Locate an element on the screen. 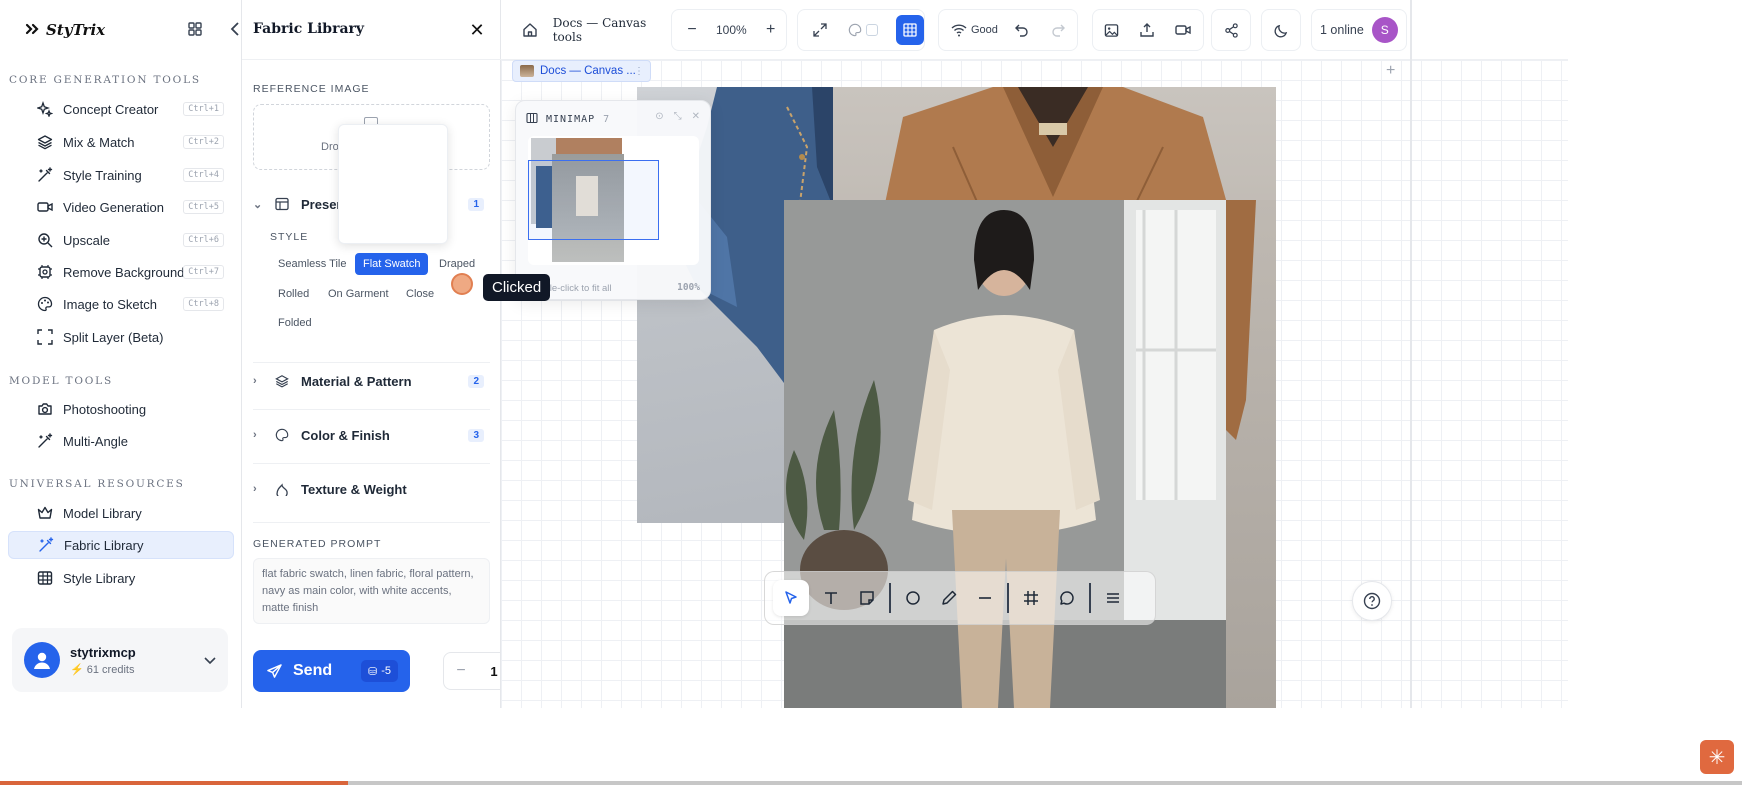  sidebar-item-multi-angle: Multi-Angle is located at coordinates (121, 441).